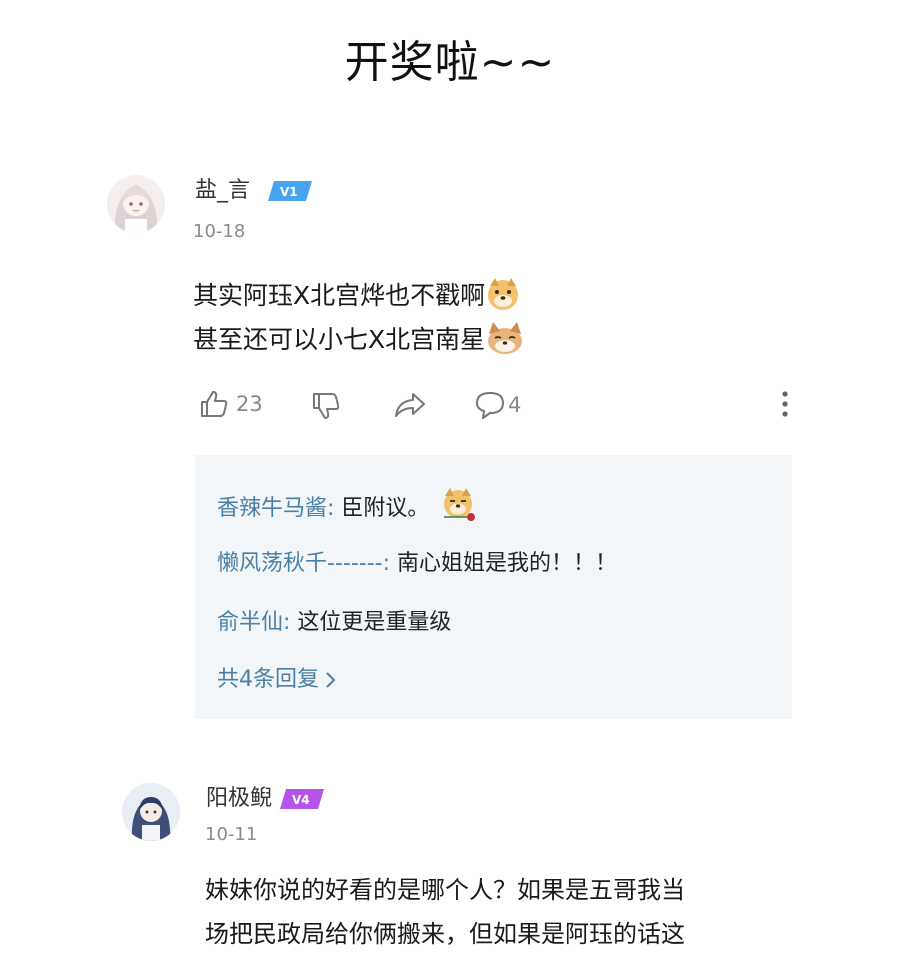  I want to click on comment-count: 4, so click(515, 405).